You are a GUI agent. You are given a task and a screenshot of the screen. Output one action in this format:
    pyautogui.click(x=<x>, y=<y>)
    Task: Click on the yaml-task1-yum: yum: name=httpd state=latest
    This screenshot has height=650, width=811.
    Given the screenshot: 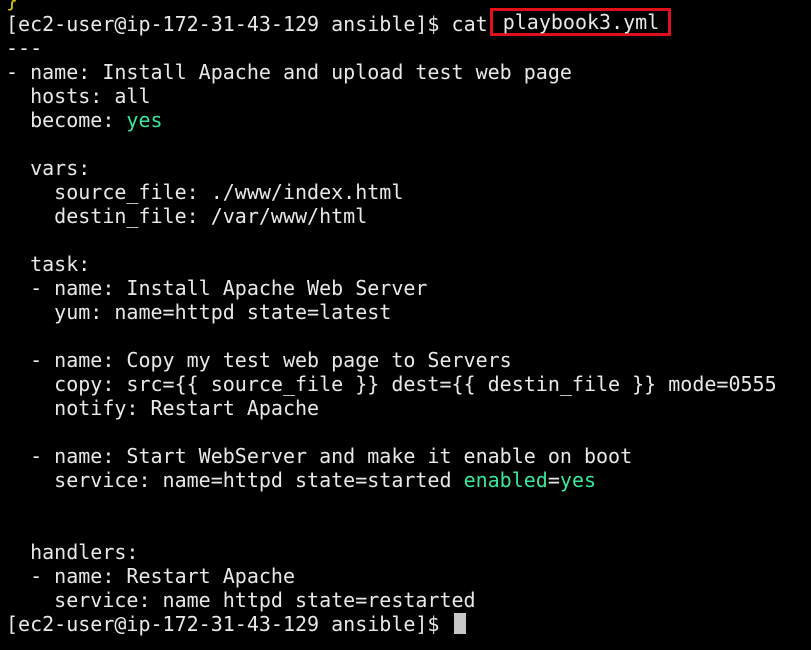 What is the action you would take?
    pyautogui.click(x=199, y=312)
    